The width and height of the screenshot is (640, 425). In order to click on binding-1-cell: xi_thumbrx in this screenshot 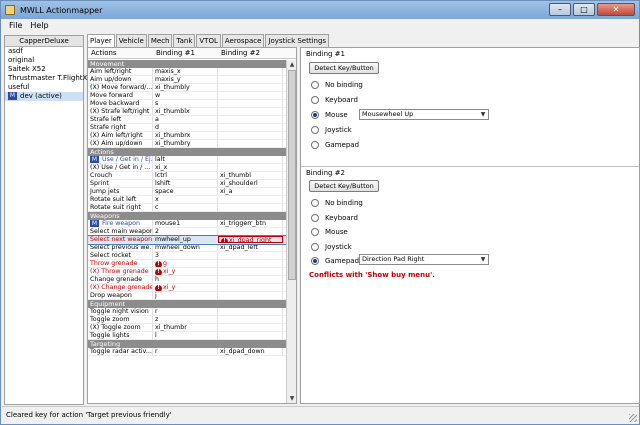, I will do `click(185, 135)`.